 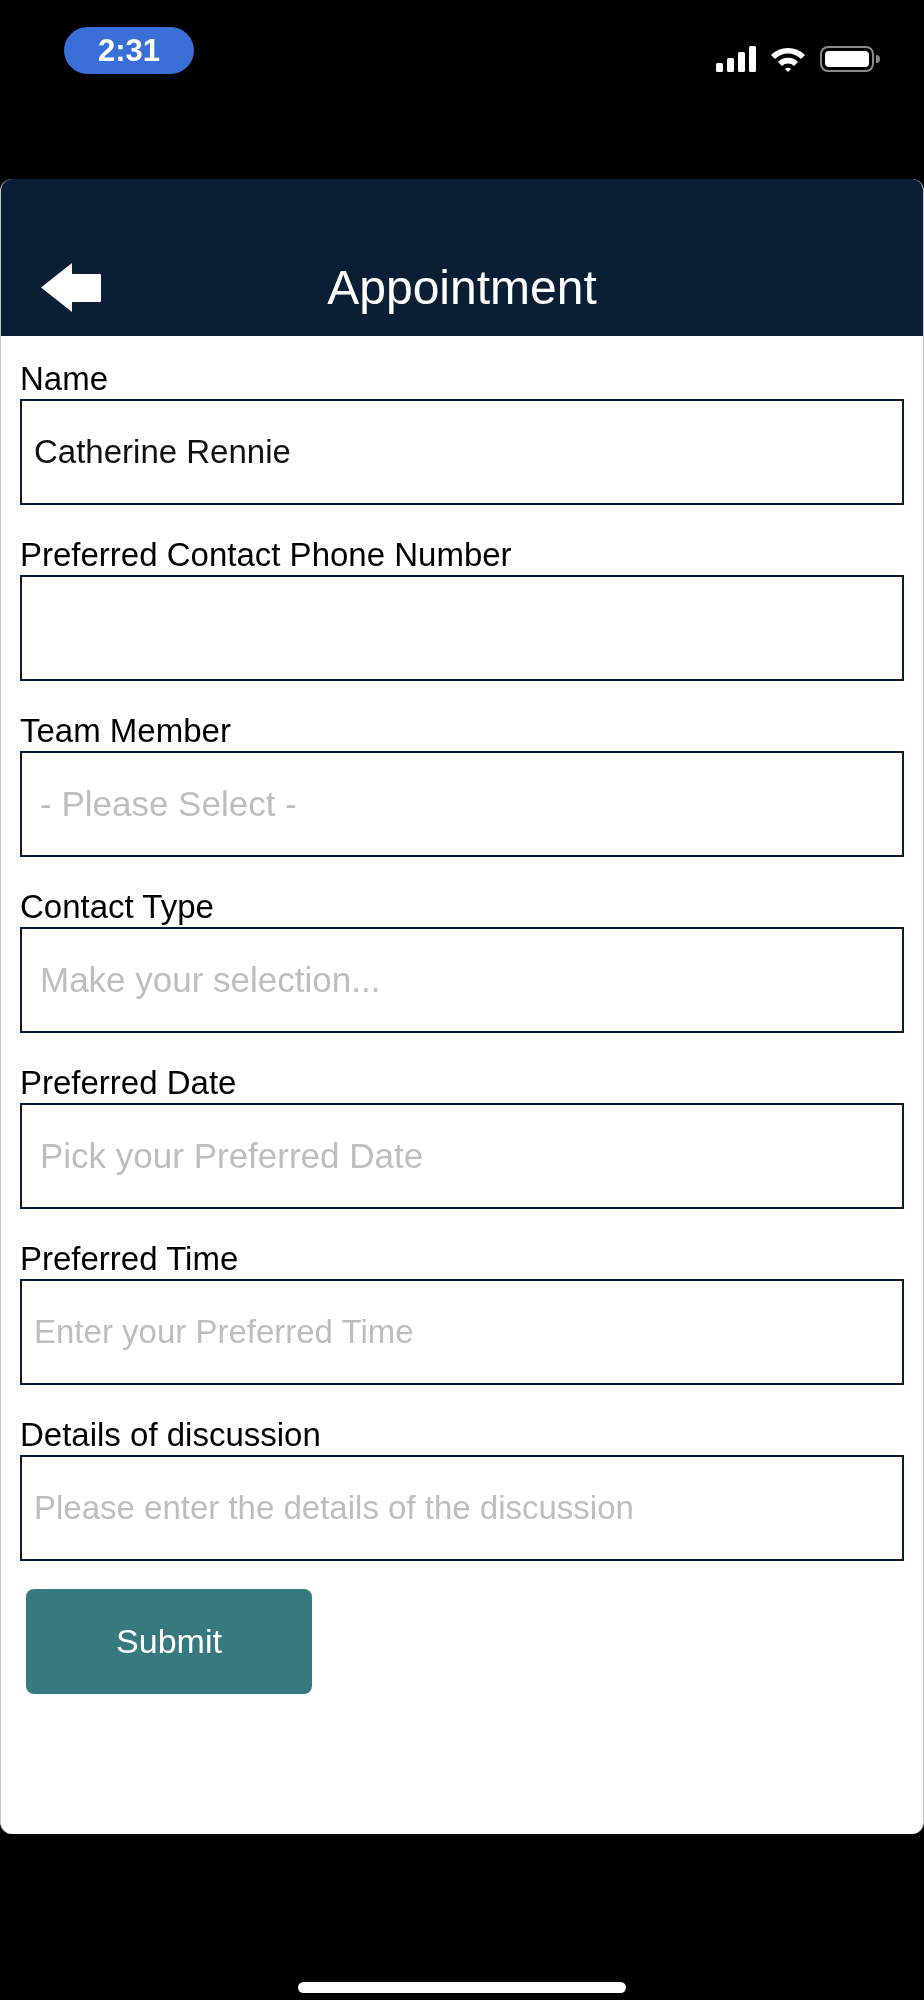 What do you see at coordinates (462, 628) in the screenshot?
I see `input-field` at bounding box center [462, 628].